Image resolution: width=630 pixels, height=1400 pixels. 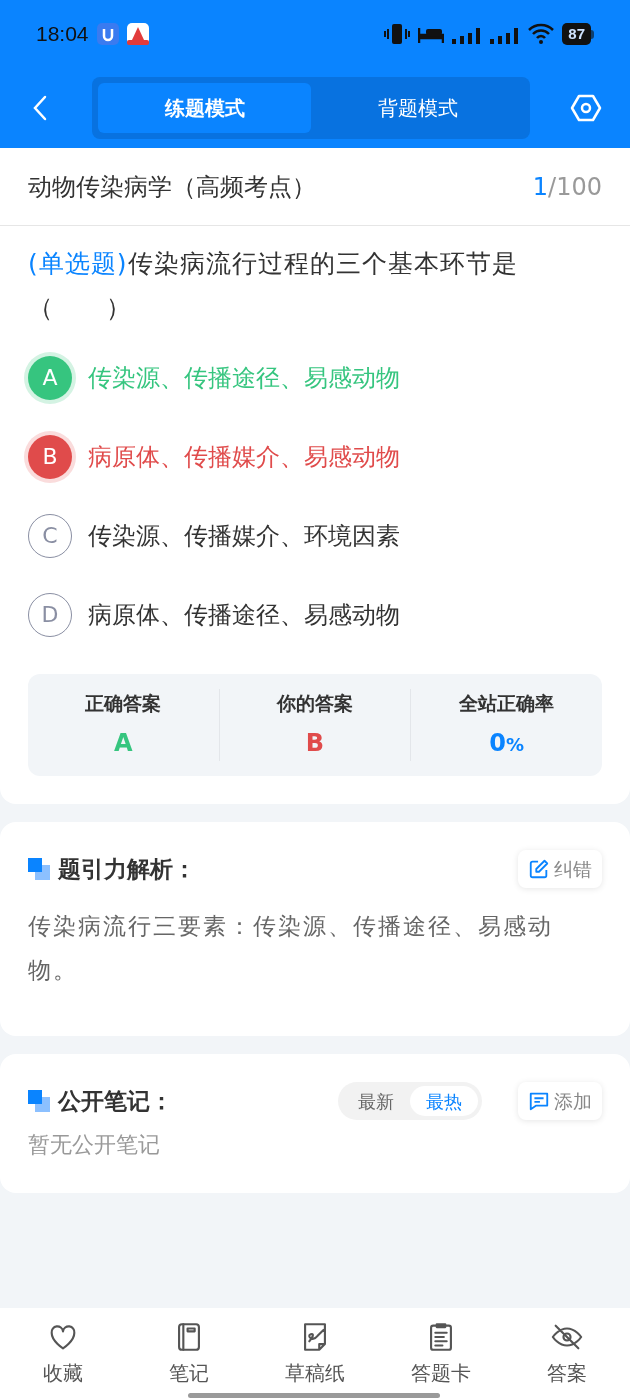 What do you see at coordinates (123, 744) in the screenshot?
I see `stat-value: A` at bounding box center [123, 744].